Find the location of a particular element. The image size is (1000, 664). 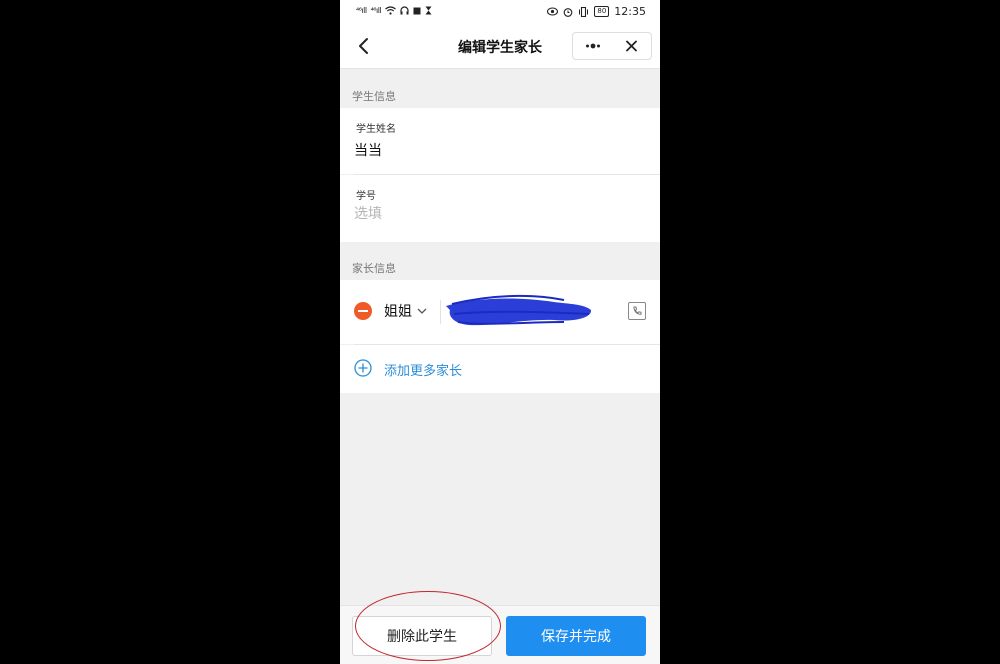

bottom-action-bar: 删除此学生 保存并完成 is located at coordinates (500, 634).